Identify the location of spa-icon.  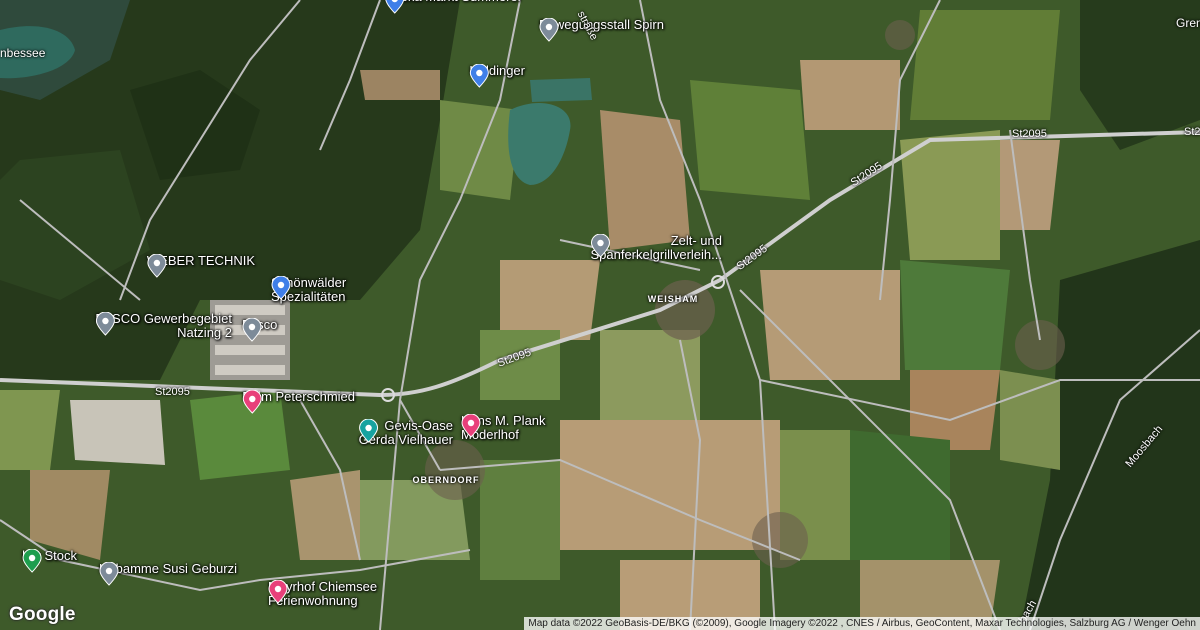
(369, 431).